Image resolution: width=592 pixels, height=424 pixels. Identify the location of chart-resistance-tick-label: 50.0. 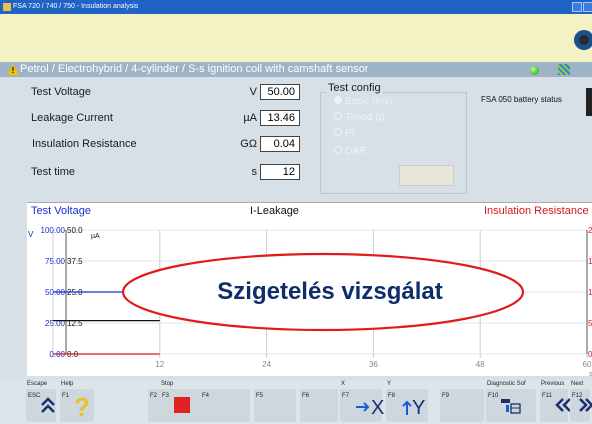
(590, 323).